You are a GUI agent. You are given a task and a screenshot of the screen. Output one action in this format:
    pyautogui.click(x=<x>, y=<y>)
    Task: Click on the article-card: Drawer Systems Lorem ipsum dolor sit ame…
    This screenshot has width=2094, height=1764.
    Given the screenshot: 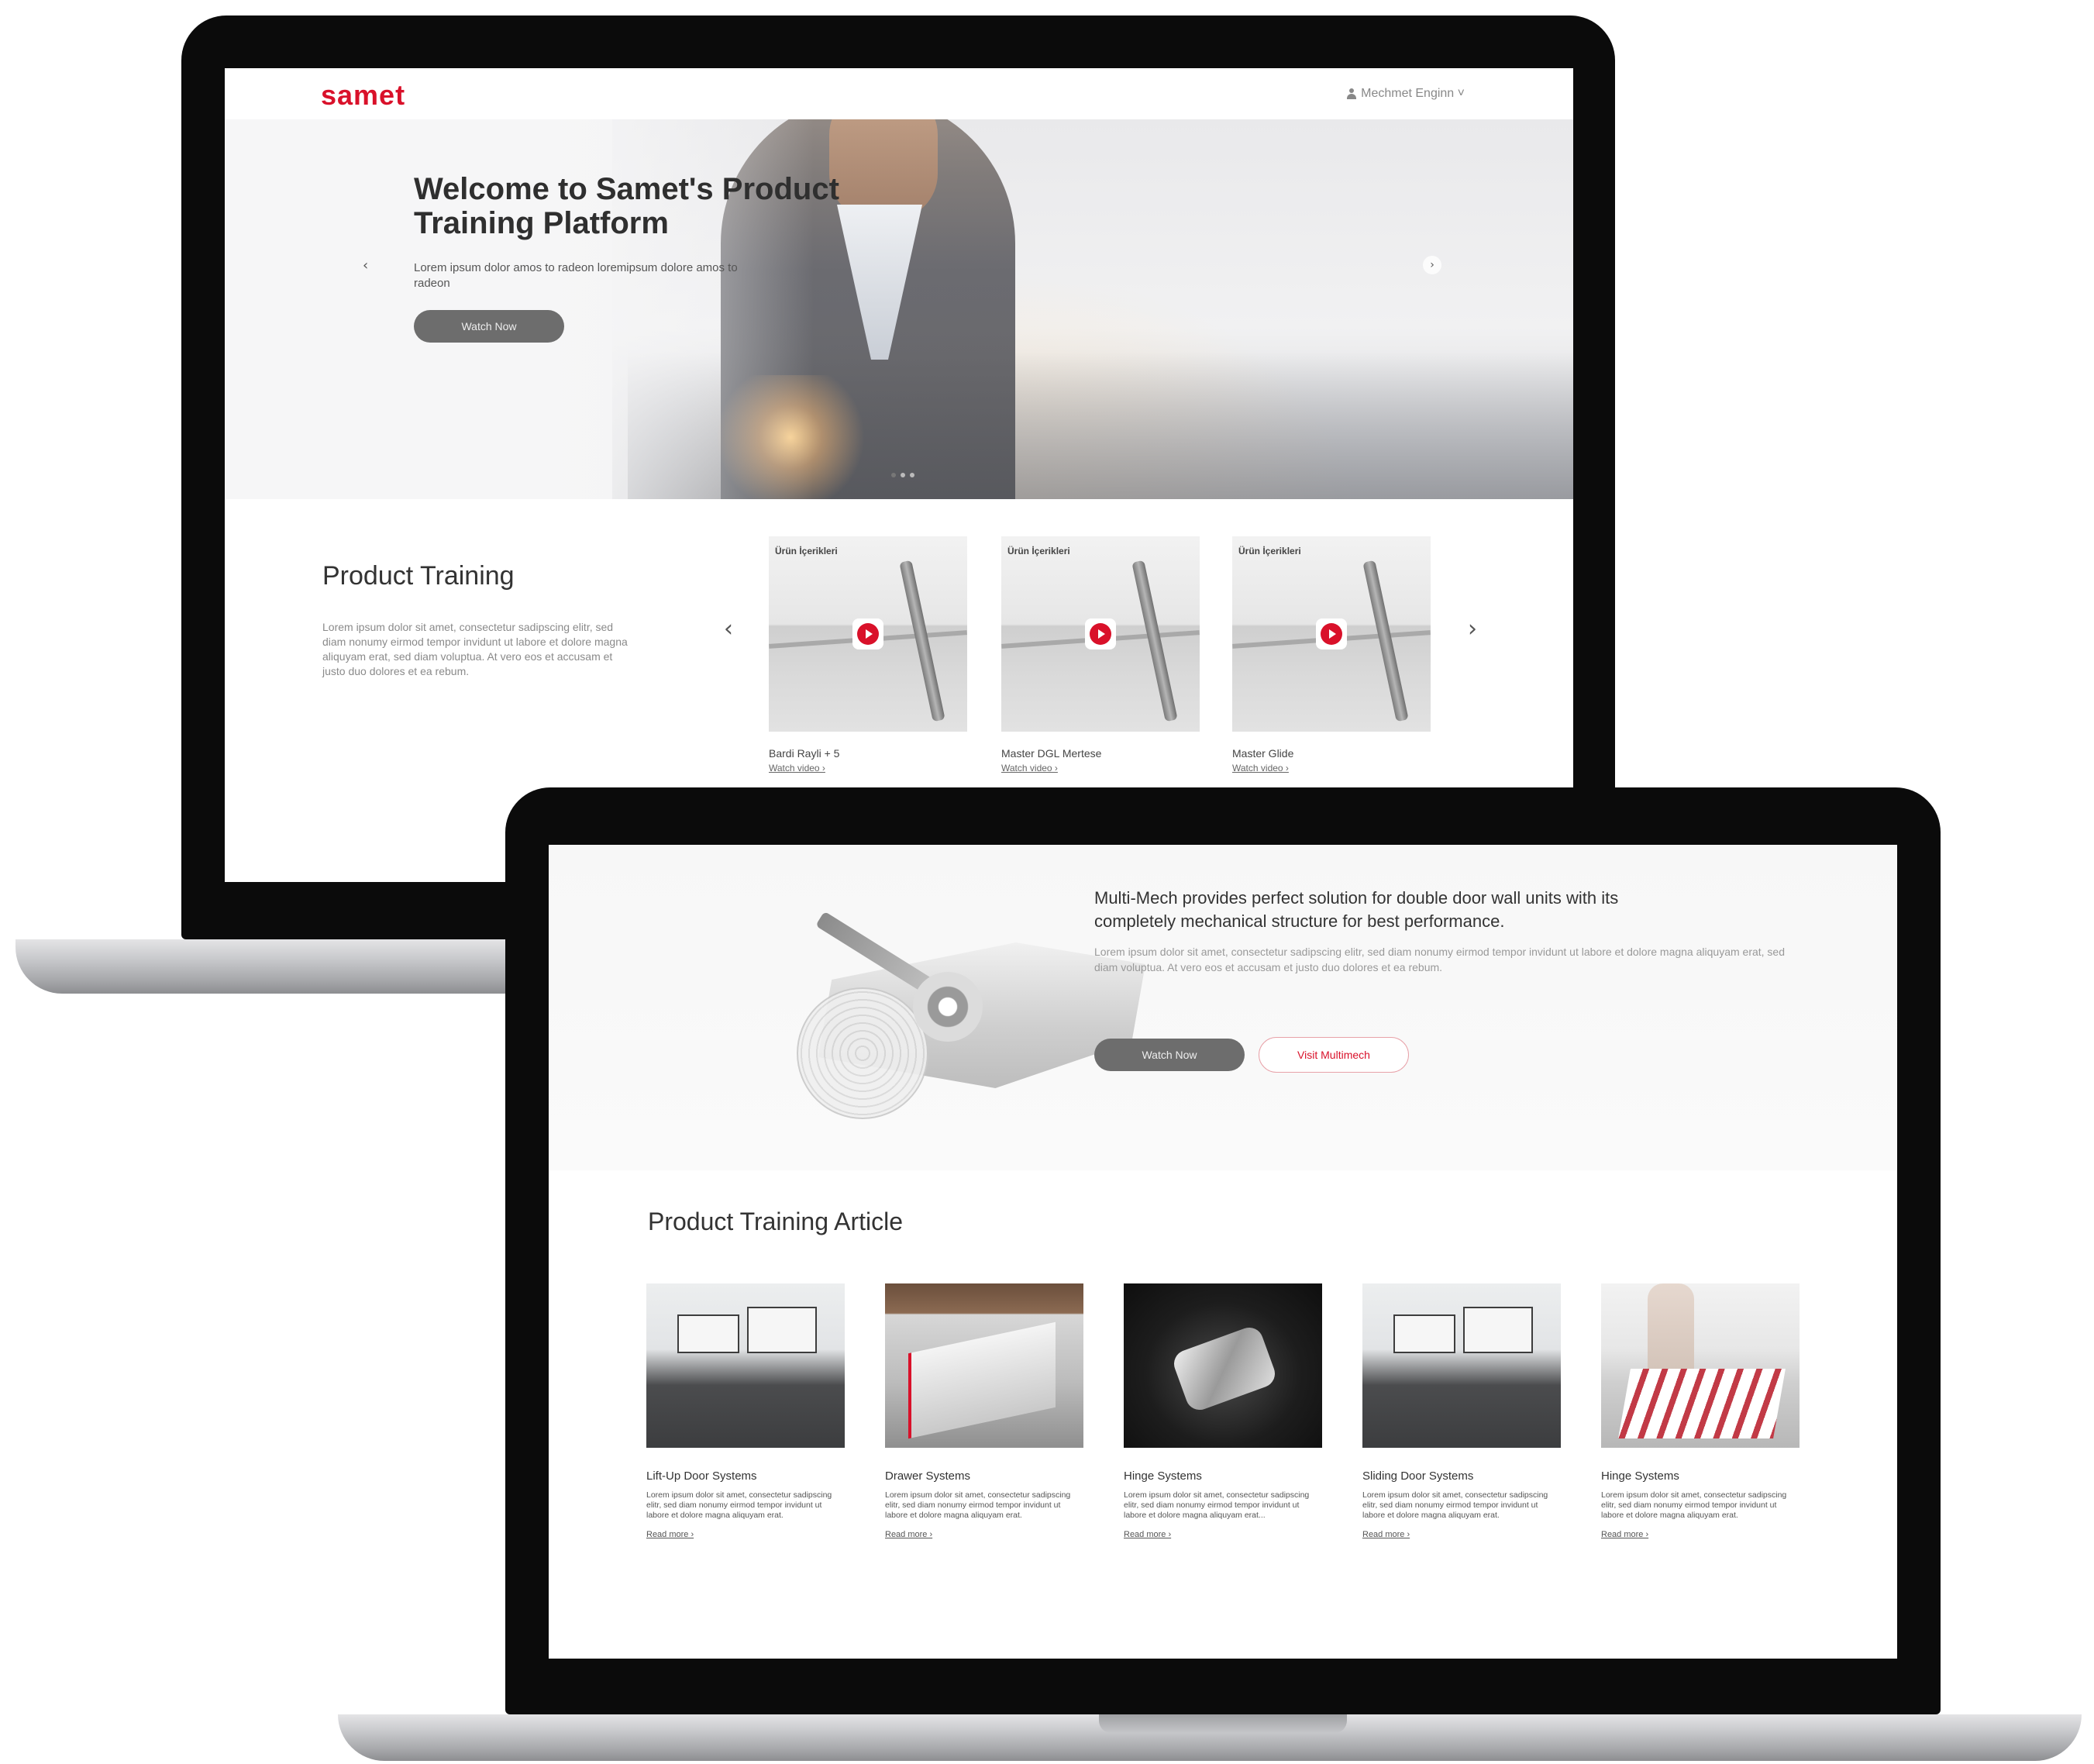 What is the action you would take?
    pyautogui.click(x=984, y=1411)
    